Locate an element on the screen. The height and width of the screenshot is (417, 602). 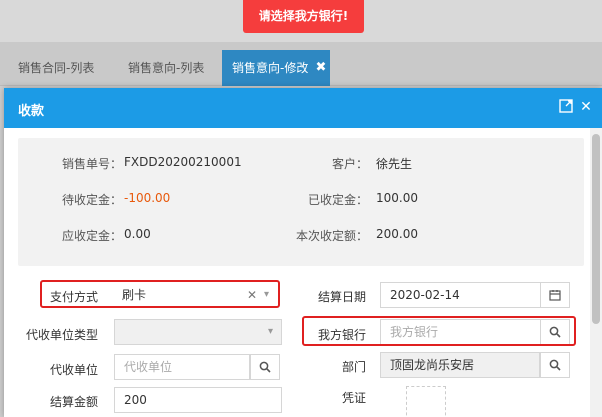
tab-label: 销售意向-列表 is located at coordinates (166, 68).